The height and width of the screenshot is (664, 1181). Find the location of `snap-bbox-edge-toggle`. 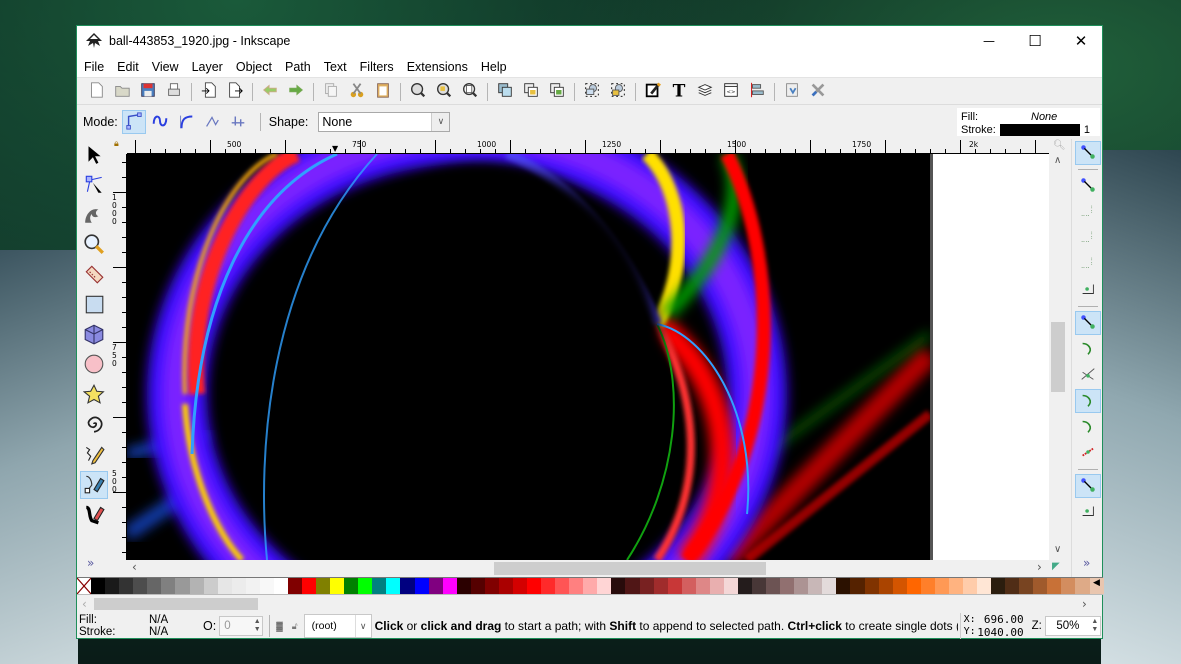

snap-bbox-edge-toggle is located at coordinates (1088, 212).